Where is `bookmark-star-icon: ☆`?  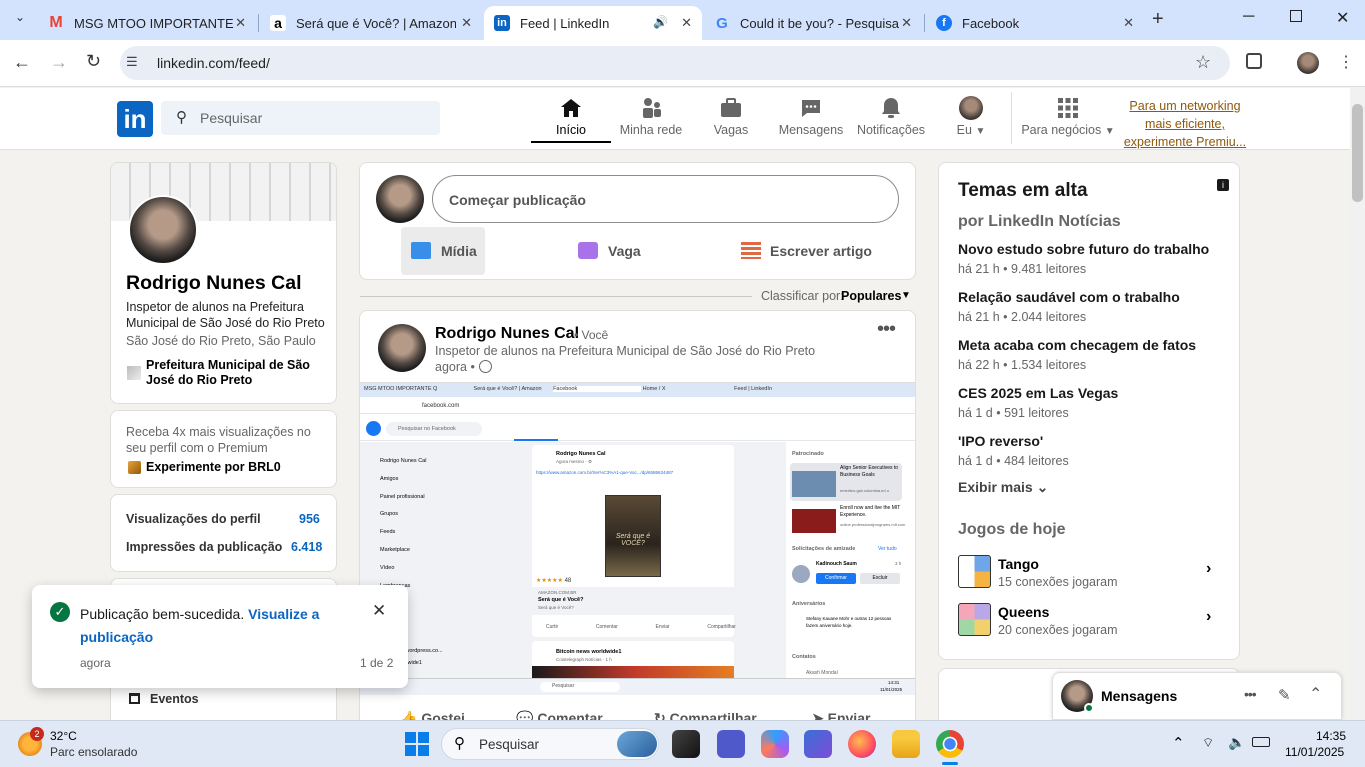
bookmark-star-icon: ☆ is located at coordinates (1203, 62).